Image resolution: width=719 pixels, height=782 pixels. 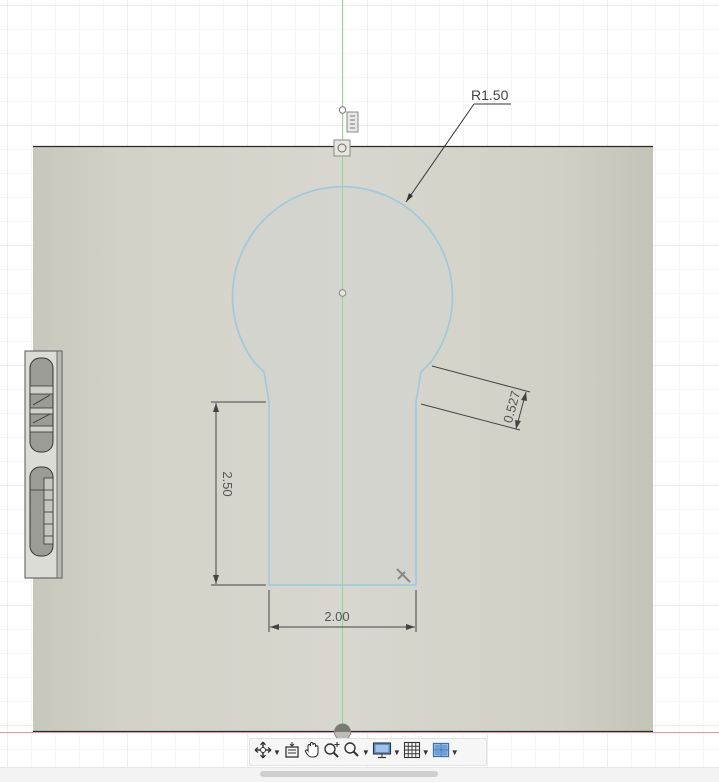 I want to click on pan-icon, so click(x=312, y=752).